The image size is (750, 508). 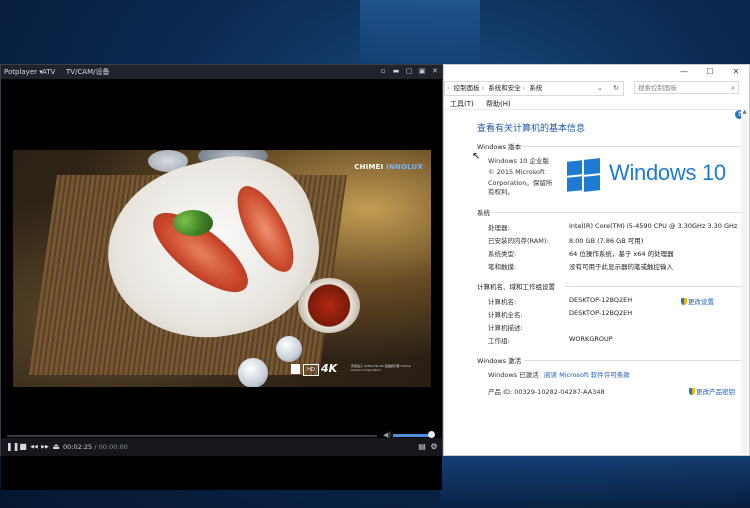 What do you see at coordinates (667, 172) in the screenshot?
I see `windows-logo-text: Windows 10` at bounding box center [667, 172].